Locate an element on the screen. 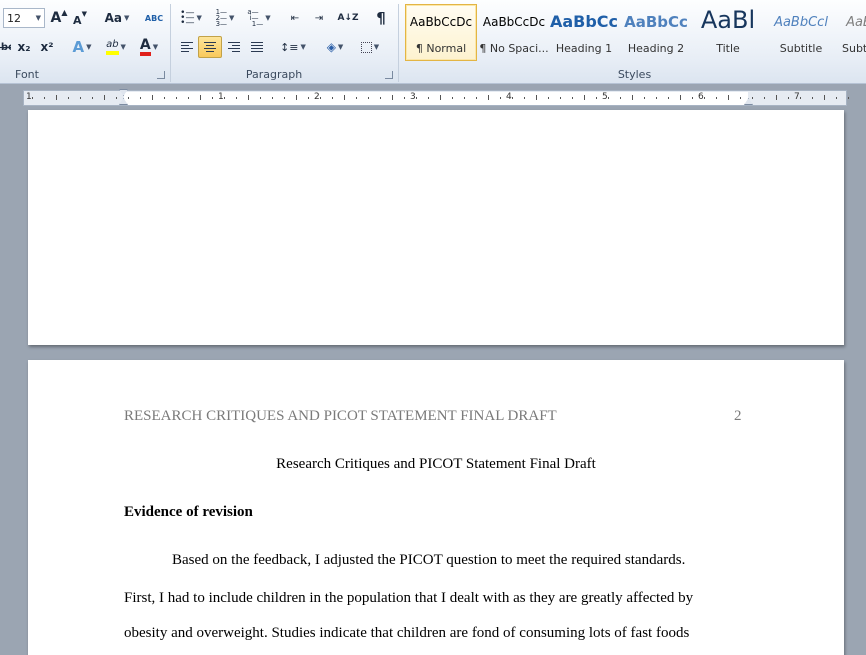 The image size is (866, 655). shrink-font-button: A ▼ is located at coordinates (80, 20).